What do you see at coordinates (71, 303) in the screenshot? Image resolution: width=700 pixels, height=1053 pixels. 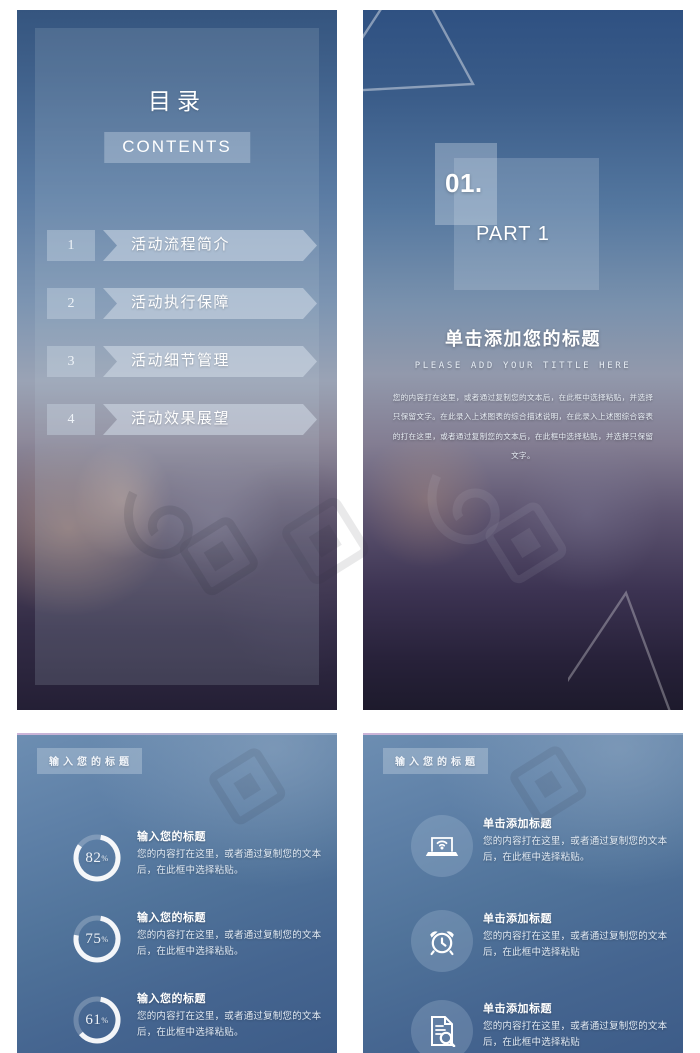 I see `contents-item-number: 2` at bounding box center [71, 303].